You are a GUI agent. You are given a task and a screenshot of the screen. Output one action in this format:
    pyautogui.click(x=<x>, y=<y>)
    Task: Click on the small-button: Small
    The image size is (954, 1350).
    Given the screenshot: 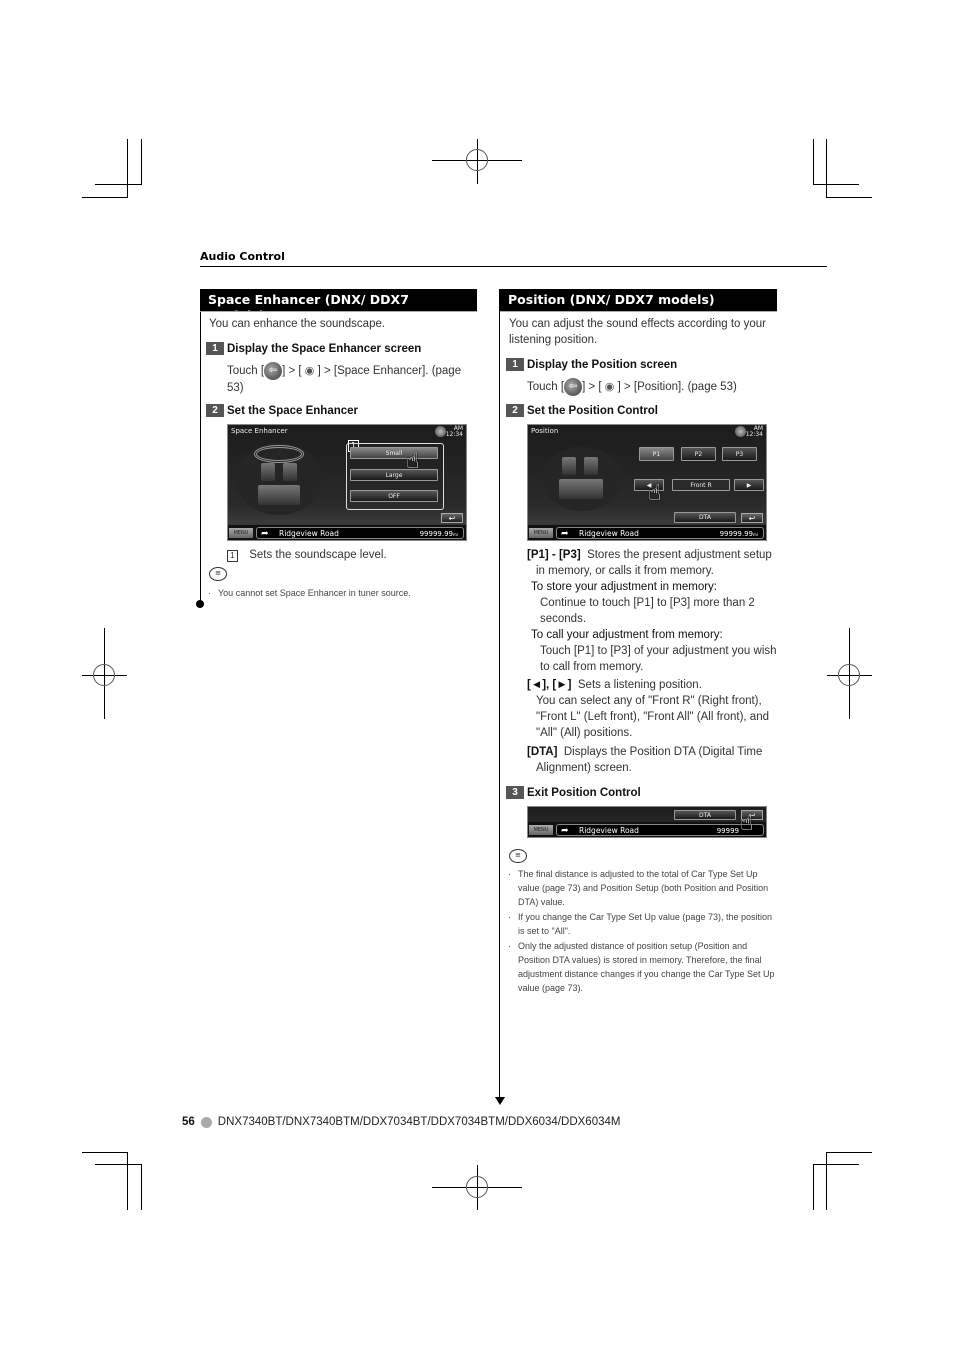 What is the action you would take?
    pyautogui.click(x=394, y=453)
    